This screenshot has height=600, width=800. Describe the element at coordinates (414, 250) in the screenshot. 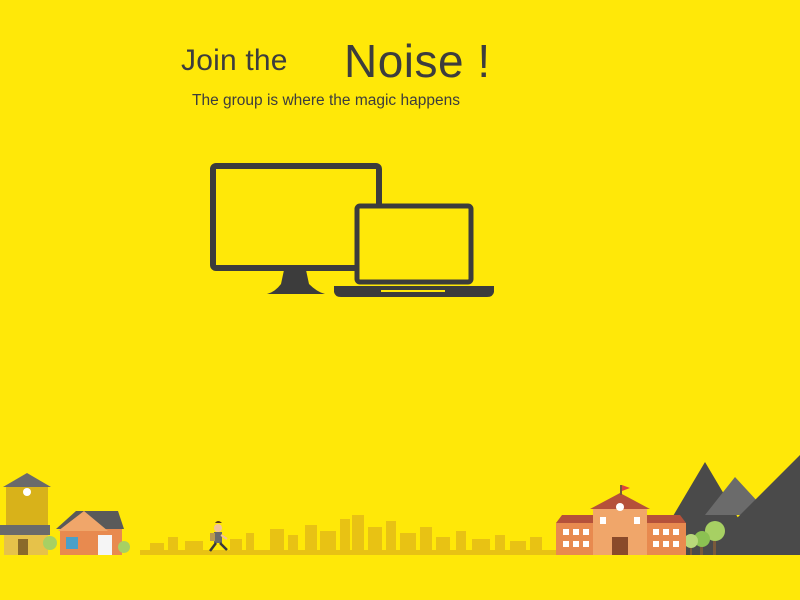

I see `laptop-icon` at that location.